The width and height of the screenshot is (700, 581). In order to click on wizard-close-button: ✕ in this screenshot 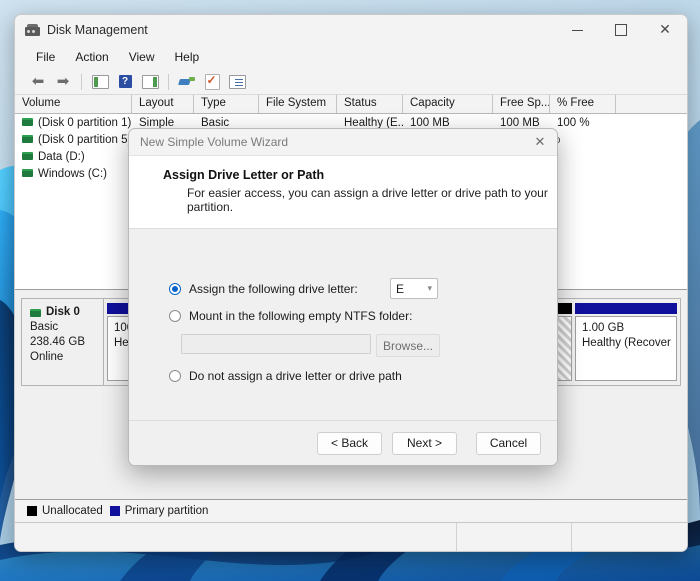, I will do `click(540, 142)`.